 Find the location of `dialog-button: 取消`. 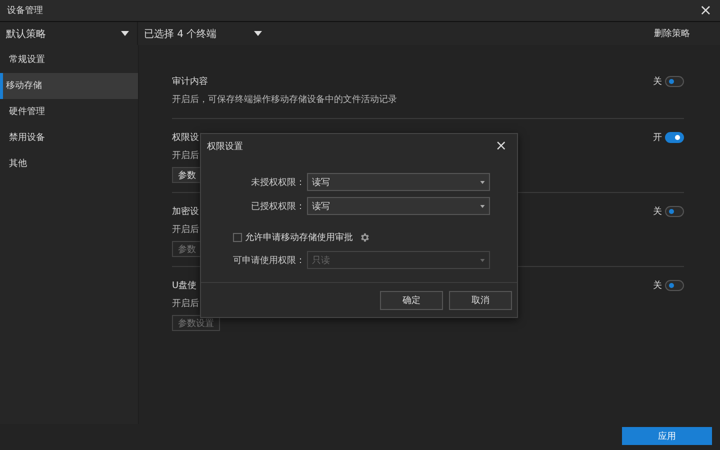

dialog-button: 取消 is located at coordinates (480, 300).